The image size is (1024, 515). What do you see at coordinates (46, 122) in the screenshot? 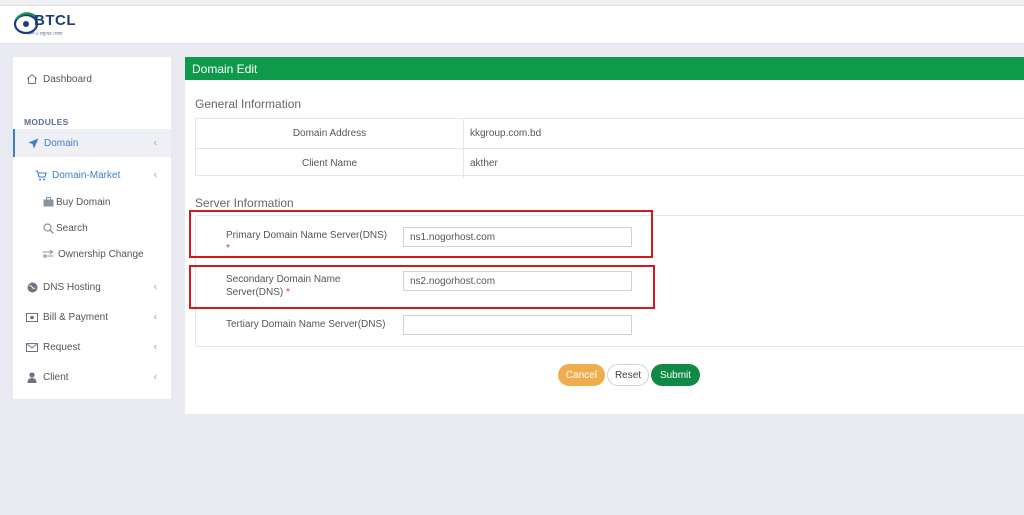
I see `modules-section-label: MODULES` at bounding box center [46, 122].